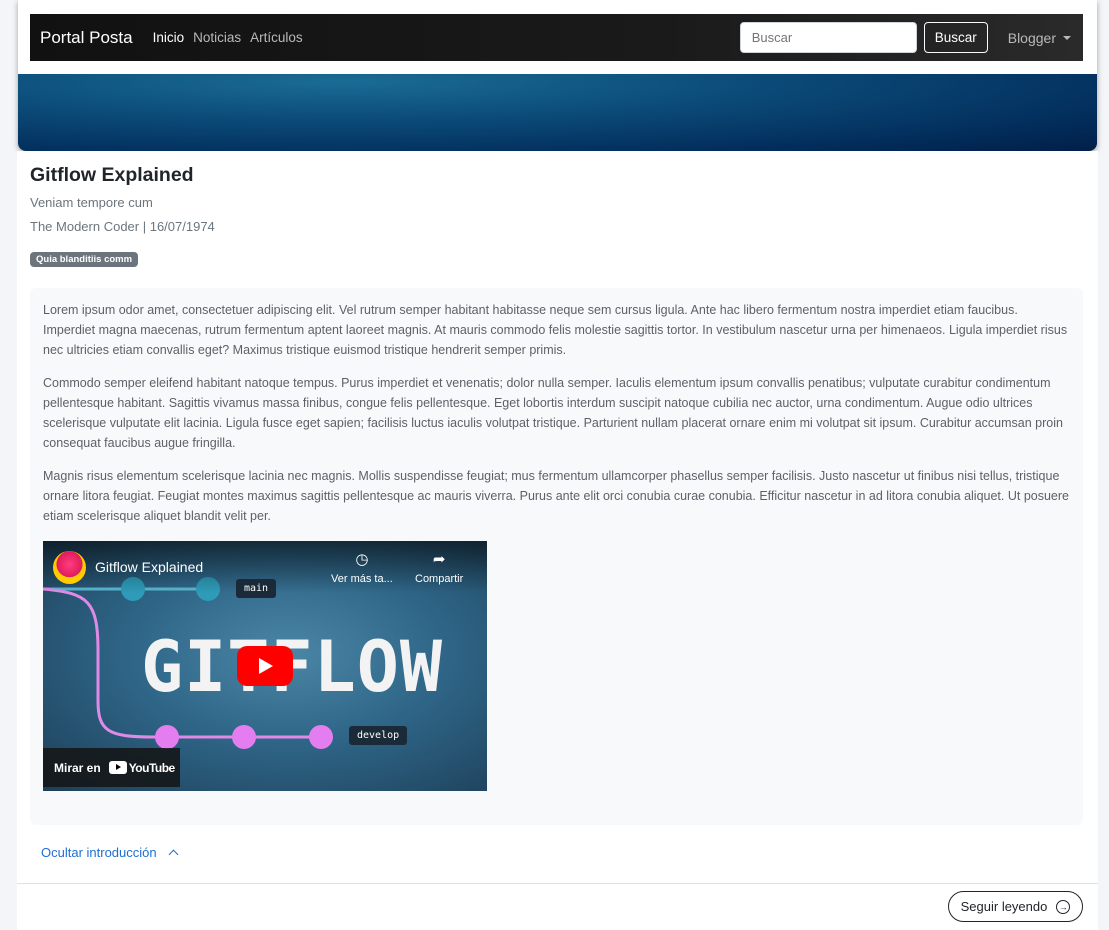  I want to click on user-dropdown: Blogger, so click(1039, 38).